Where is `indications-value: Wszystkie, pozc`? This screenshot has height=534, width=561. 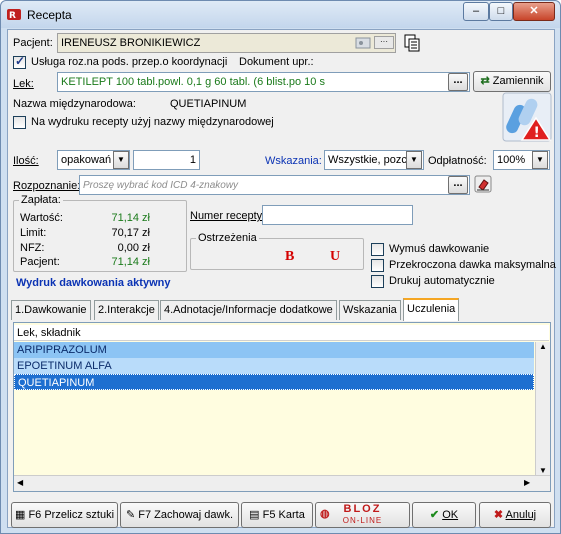 indications-value: Wszystkie, pozc is located at coordinates (367, 160).